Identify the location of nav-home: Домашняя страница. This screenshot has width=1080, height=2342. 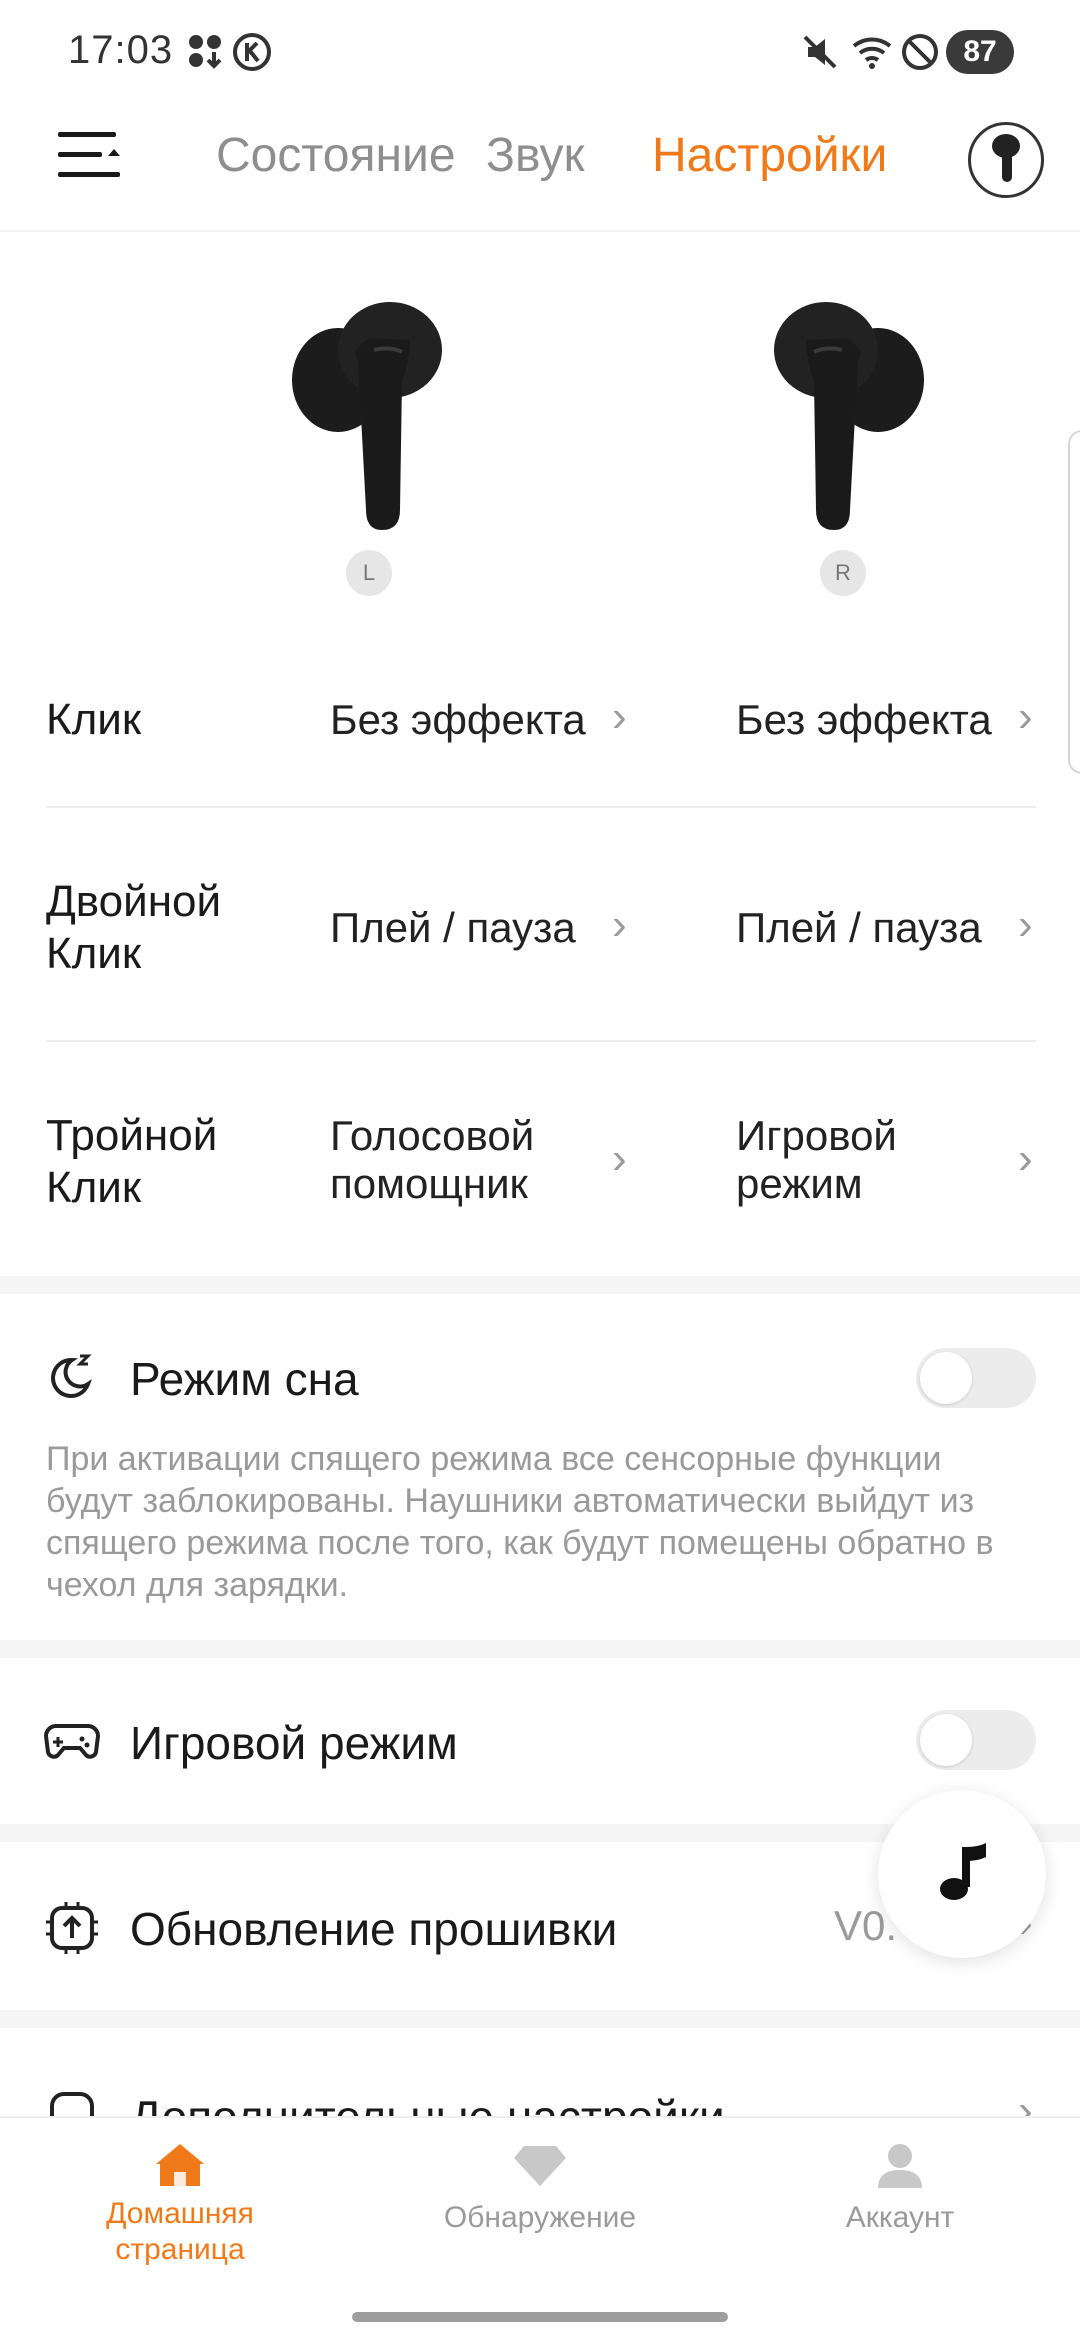
(180, 2205).